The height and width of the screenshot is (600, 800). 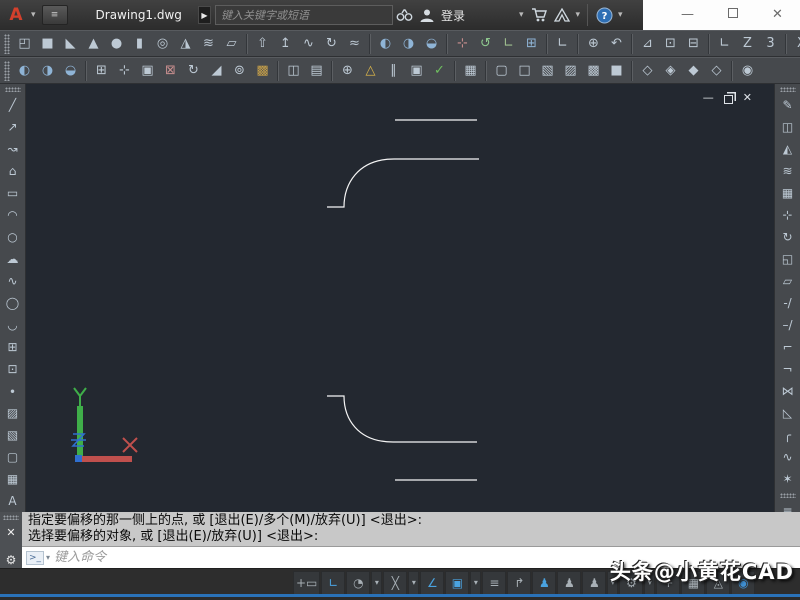 What do you see at coordinates (13, 325) in the screenshot?
I see `ellipse-arc-button: ◡` at bounding box center [13, 325].